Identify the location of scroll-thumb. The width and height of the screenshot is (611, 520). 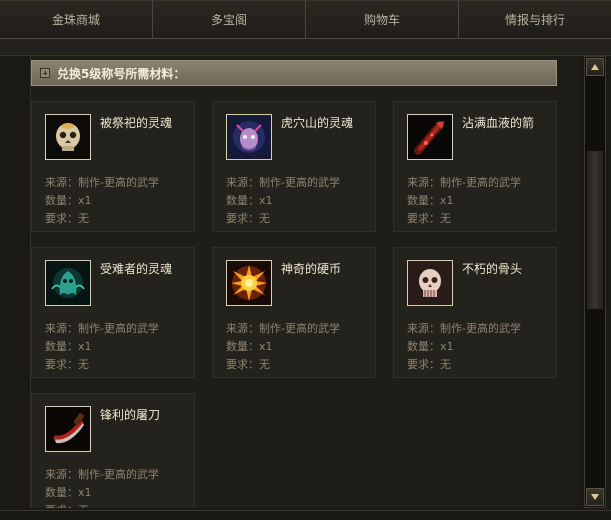
(595, 230).